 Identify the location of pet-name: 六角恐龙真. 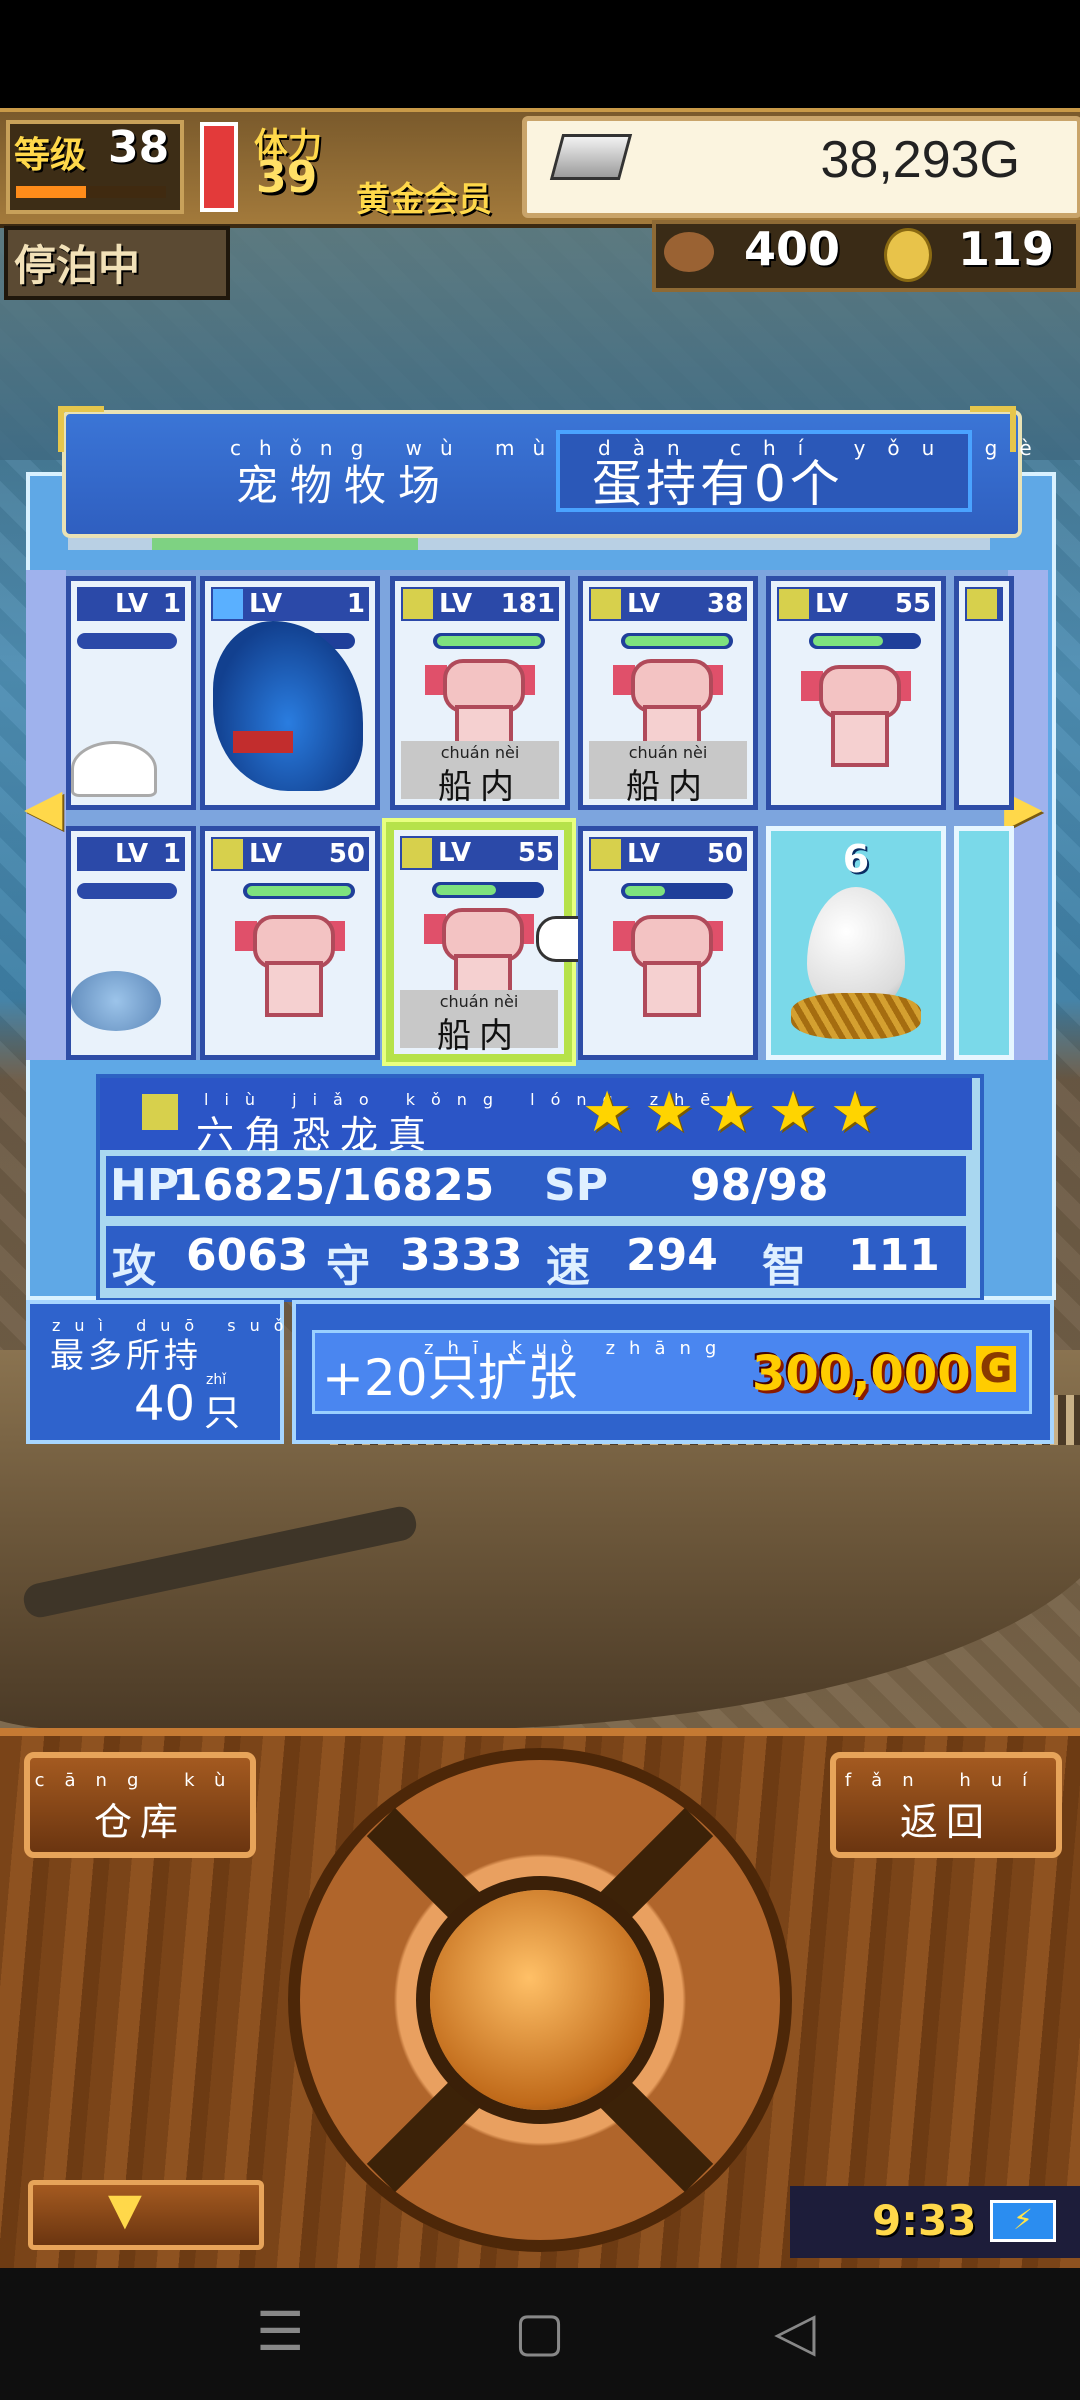
(316, 1135).